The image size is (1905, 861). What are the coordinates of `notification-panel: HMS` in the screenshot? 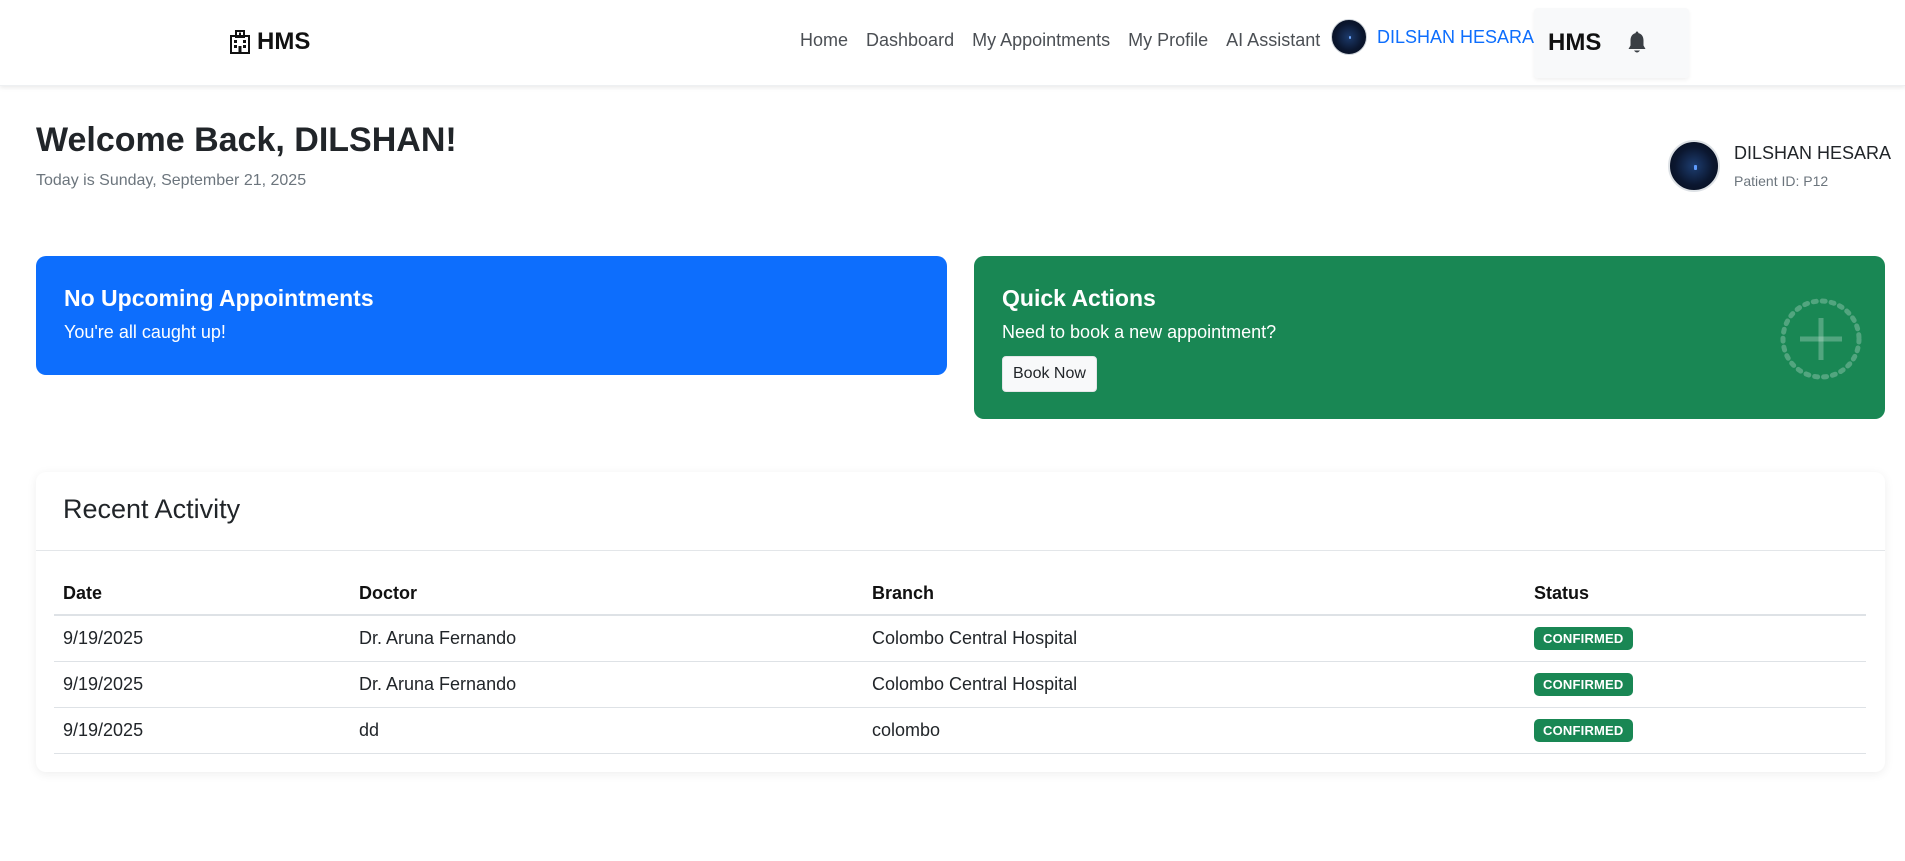 It's located at (1611, 43).